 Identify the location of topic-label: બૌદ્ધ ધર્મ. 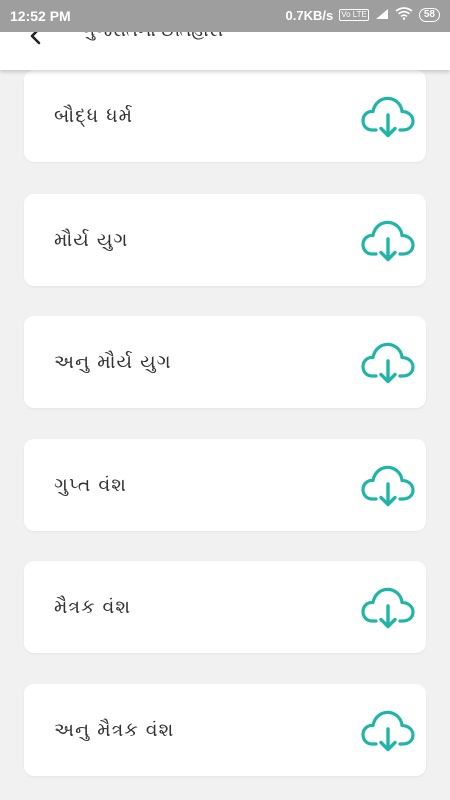
(94, 116).